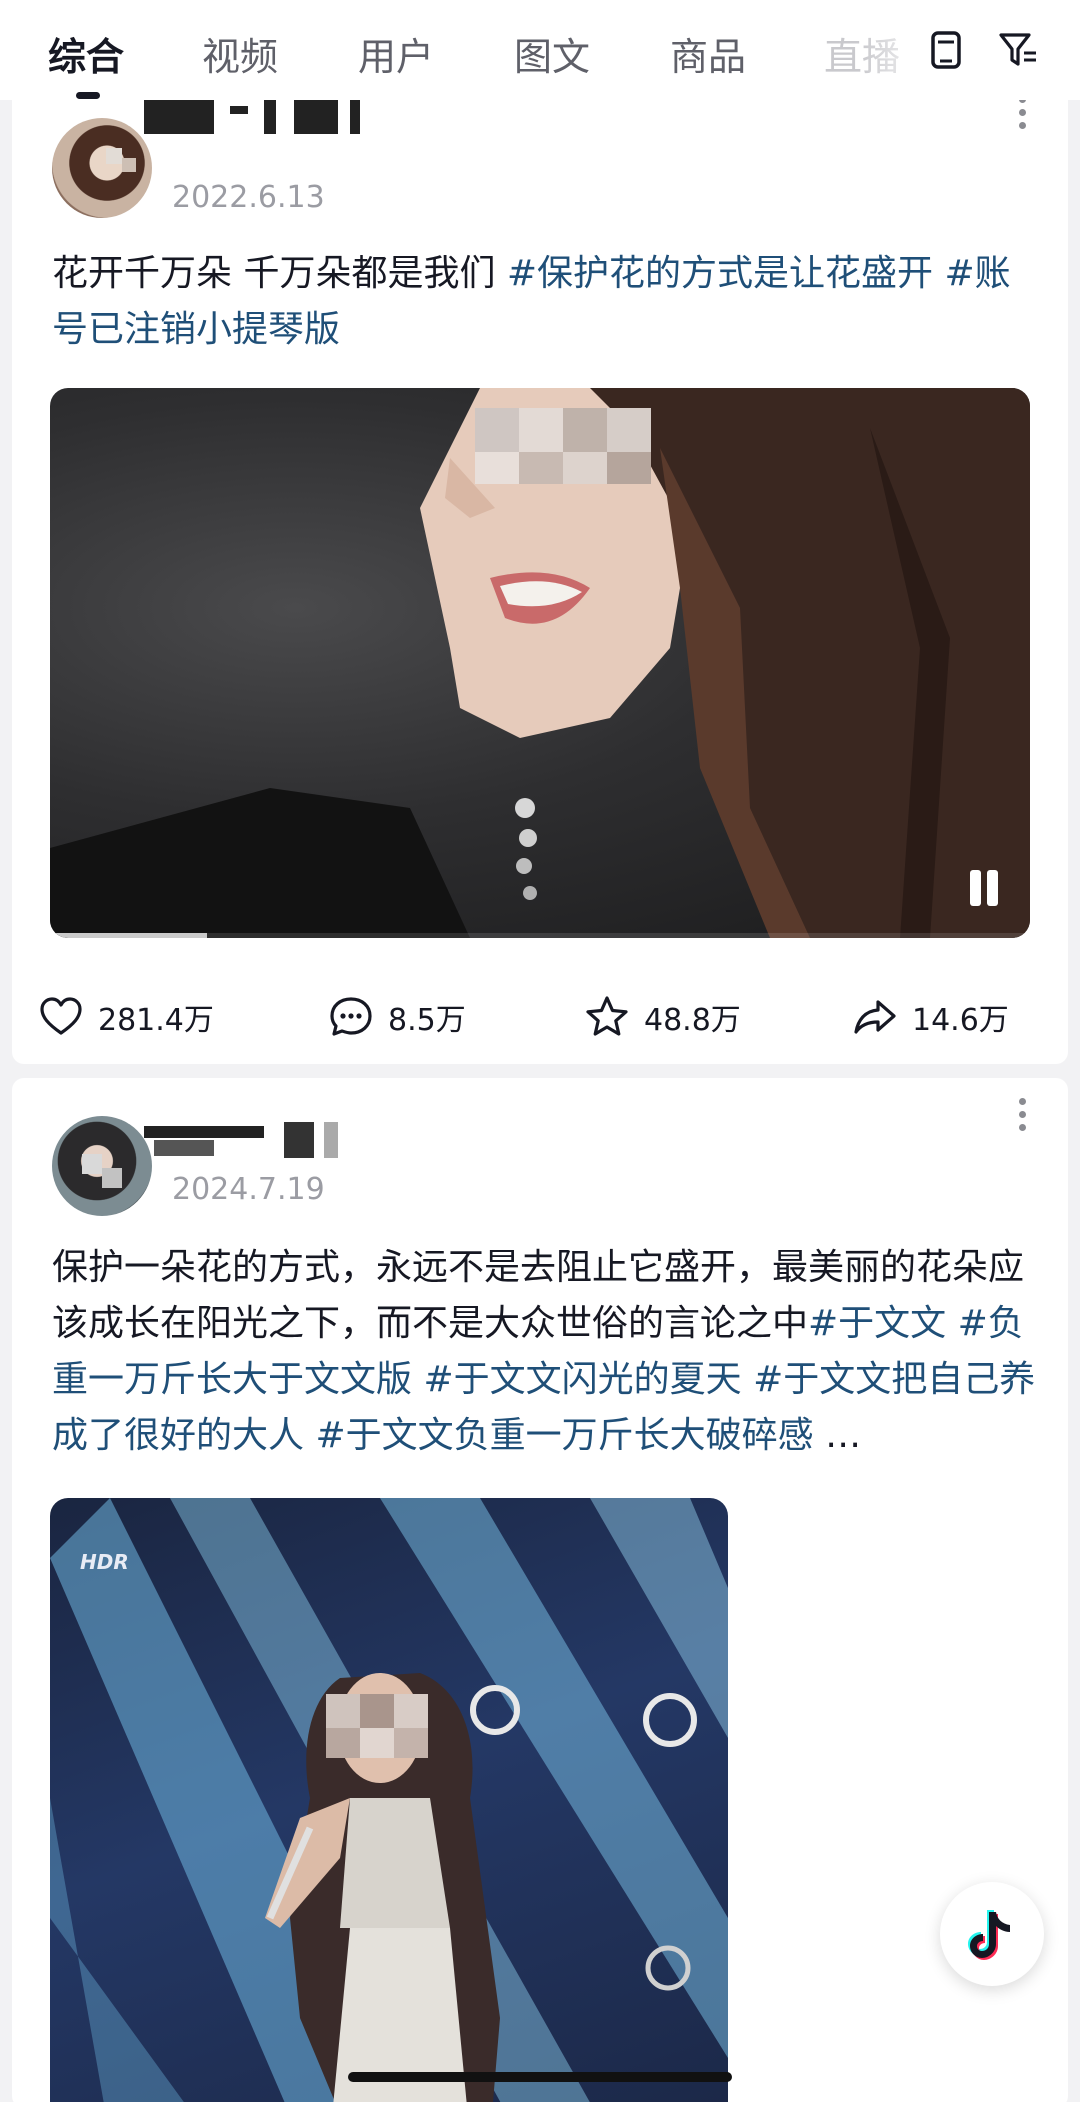 The width and height of the screenshot is (1080, 2102). What do you see at coordinates (564, 1435) in the screenshot?
I see `hashtag-link: #于文文负重一万斤长大破碎感` at bounding box center [564, 1435].